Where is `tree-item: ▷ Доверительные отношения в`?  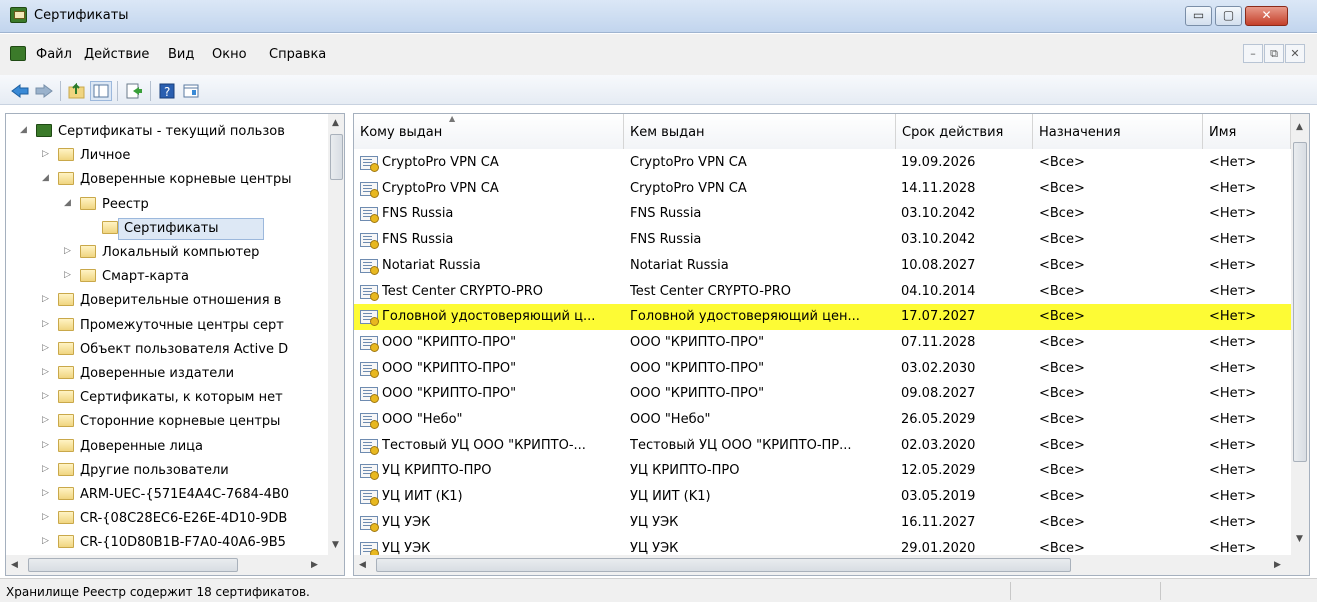
tree-item: ▷ Доверительные отношения в is located at coordinates (166, 301).